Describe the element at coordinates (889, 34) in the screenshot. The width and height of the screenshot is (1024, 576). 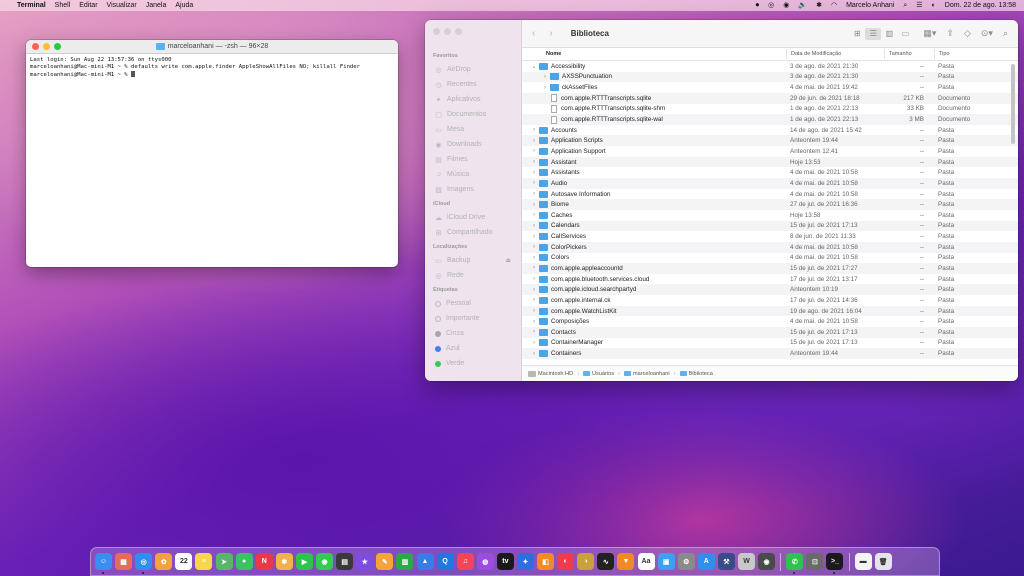
I see `column-view-icon: ▥` at that location.